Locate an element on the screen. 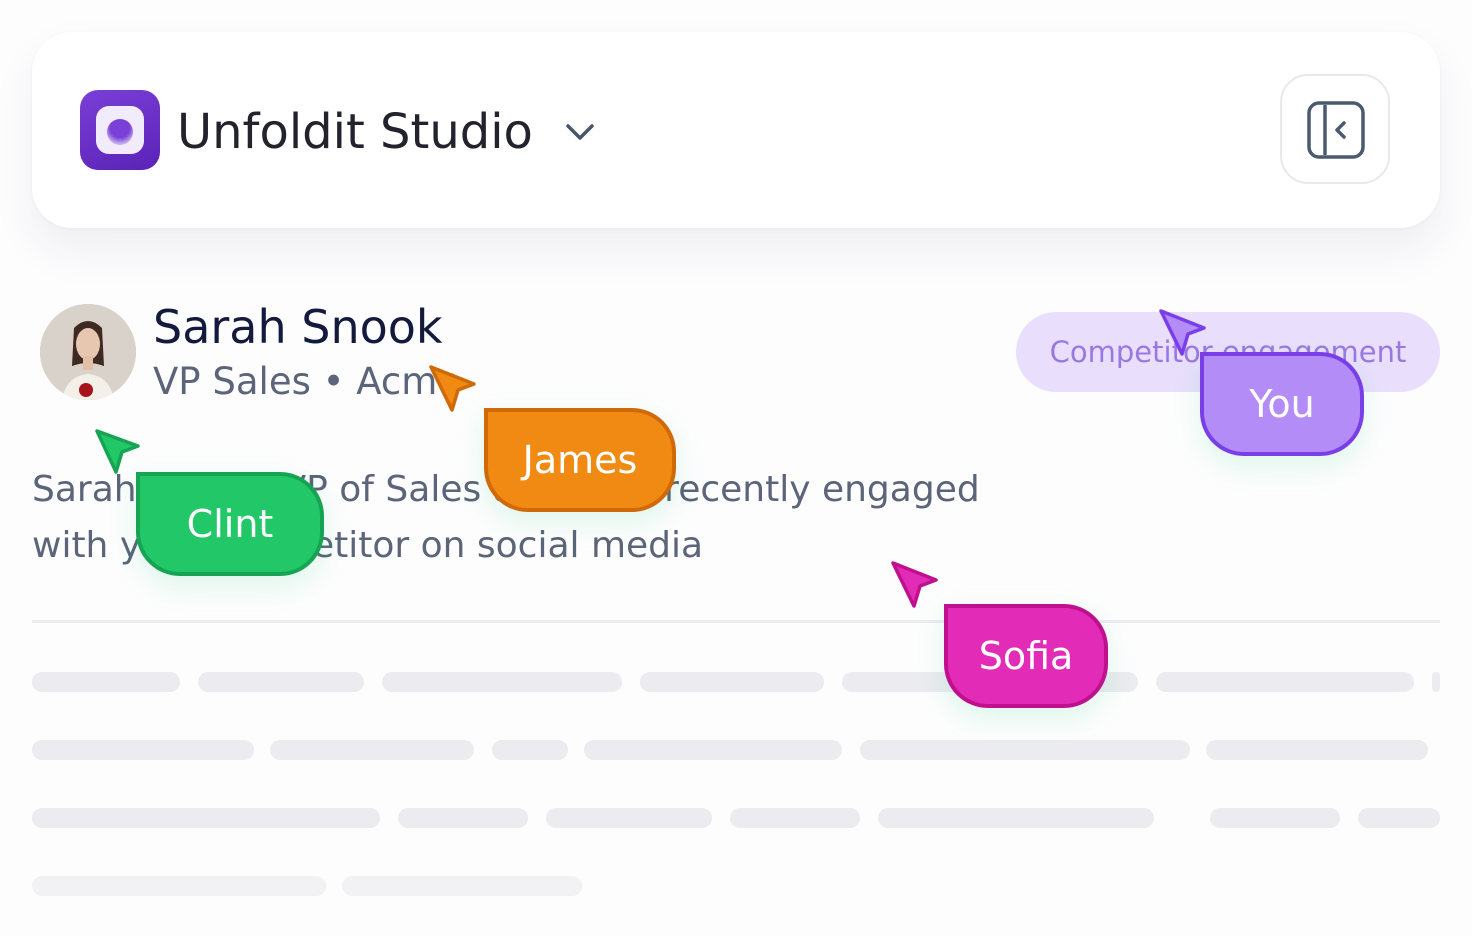  chevron-down-icon is located at coordinates (580, 132).